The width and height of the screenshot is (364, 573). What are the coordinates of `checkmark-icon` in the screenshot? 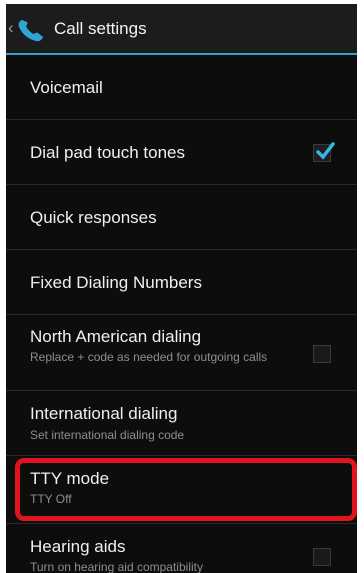 It's located at (325, 151).